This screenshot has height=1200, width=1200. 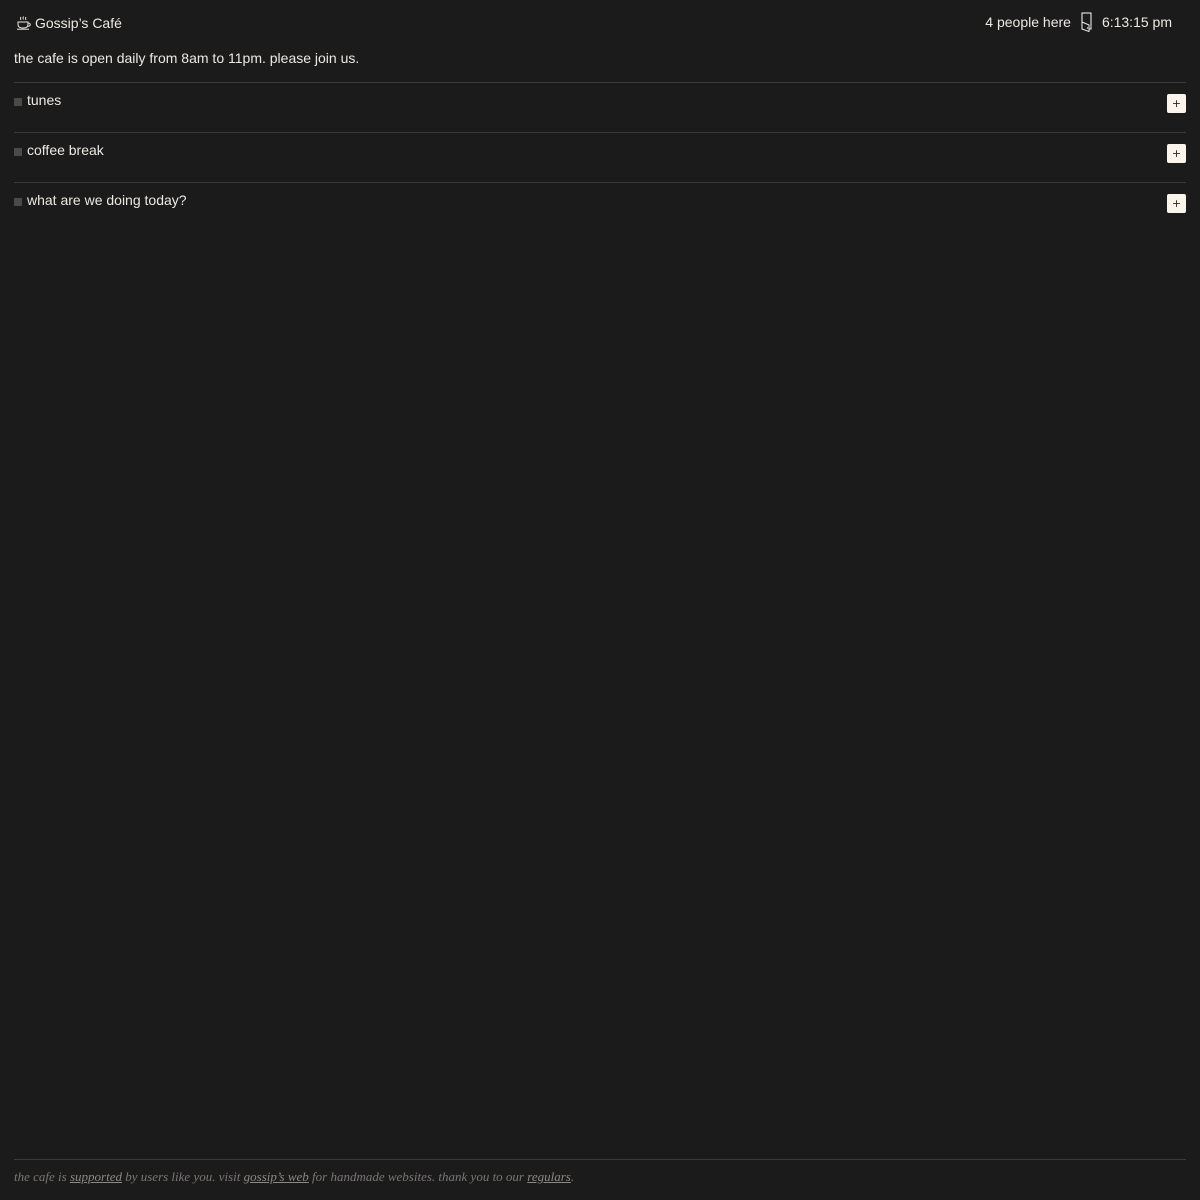 What do you see at coordinates (1136, 22) in the screenshot?
I see `current-time: 6:13:15 pm` at bounding box center [1136, 22].